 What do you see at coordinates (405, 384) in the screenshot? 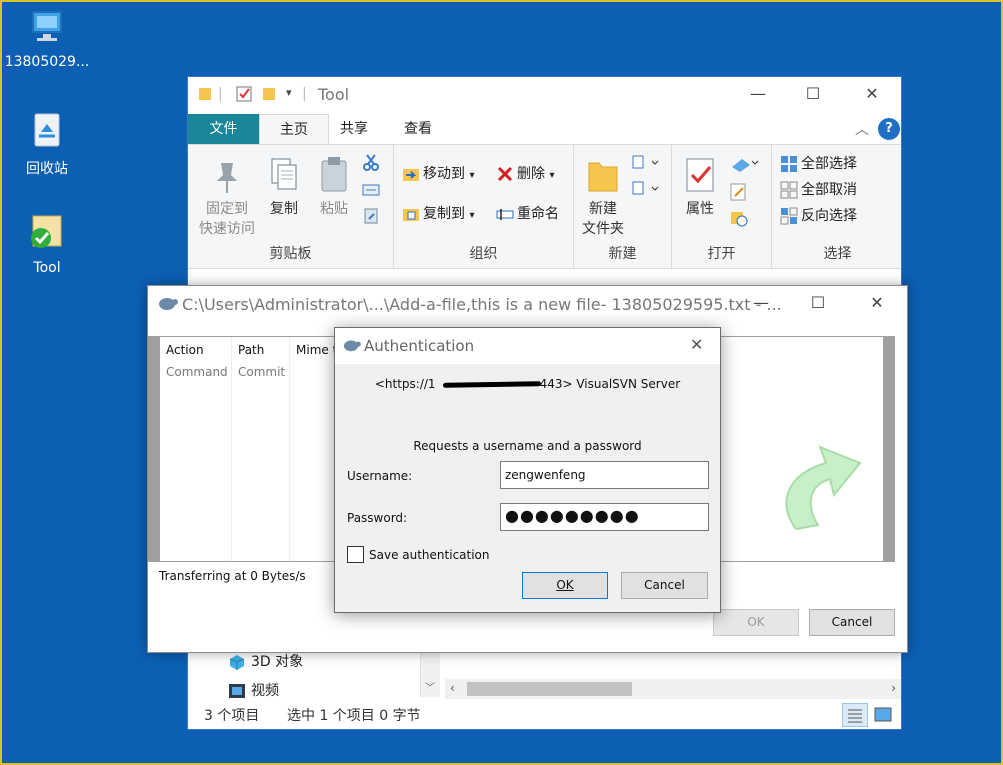
I see `server-url-prefix: <https://1` at bounding box center [405, 384].